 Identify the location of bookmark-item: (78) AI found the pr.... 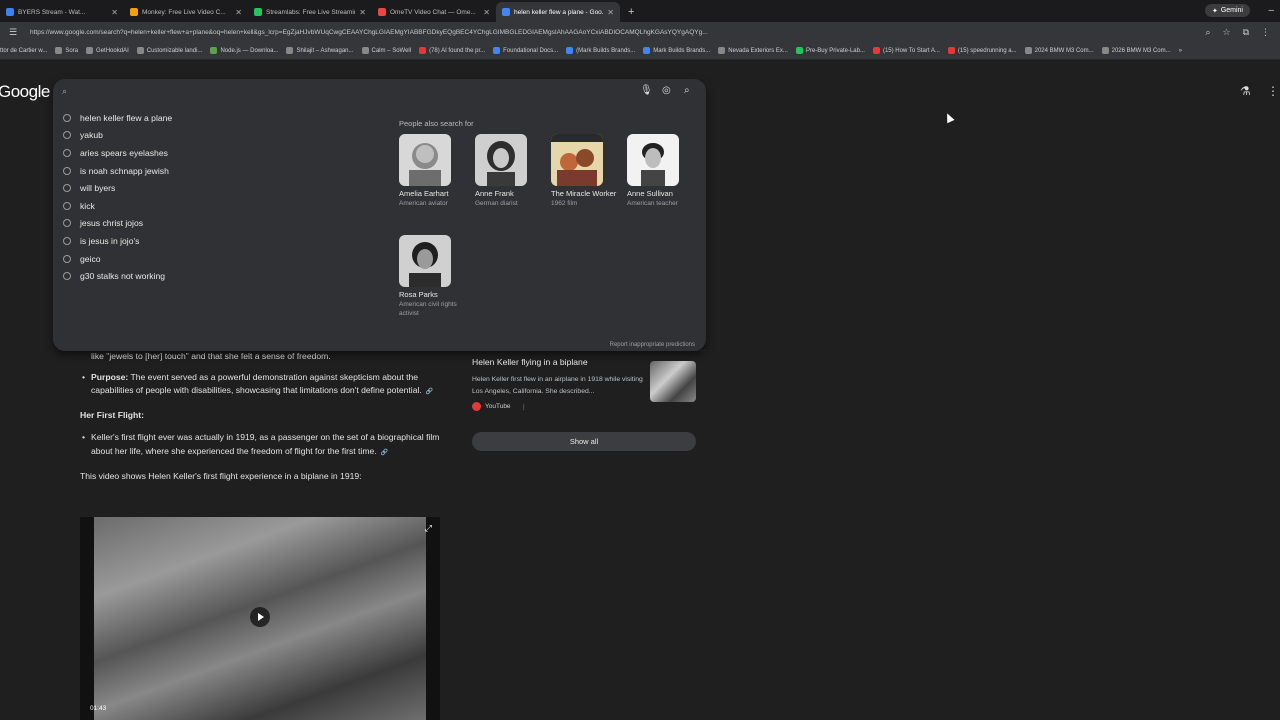
(452, 50).